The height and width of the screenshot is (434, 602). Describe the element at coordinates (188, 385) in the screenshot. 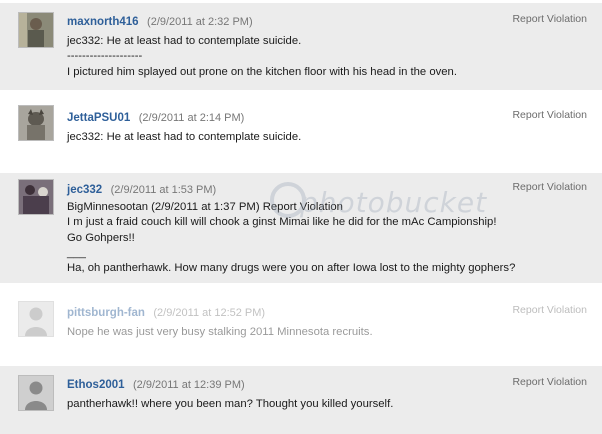

I see `comment-timestamp: (2/9/2011 at 12:39 PM)` at that location.